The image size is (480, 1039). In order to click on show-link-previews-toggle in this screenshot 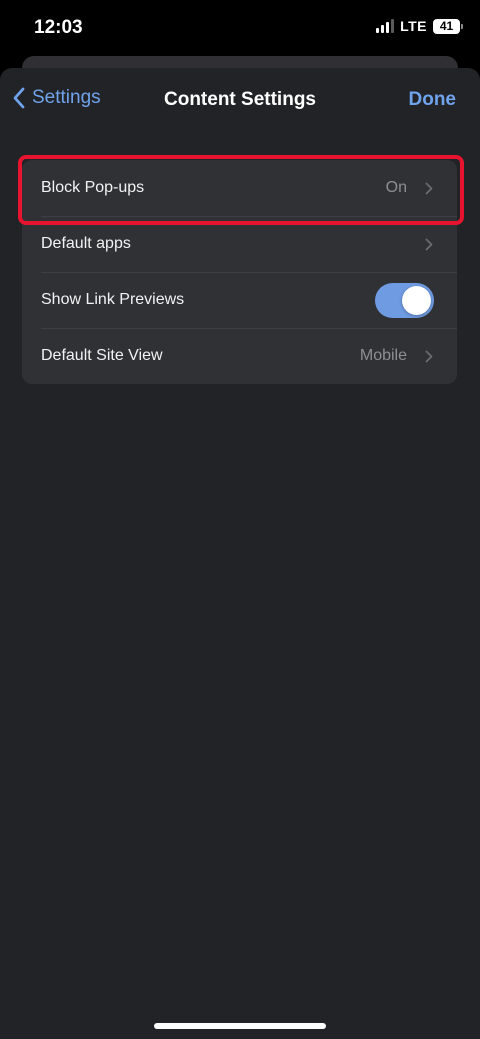, I will do `click(404, 300)`.